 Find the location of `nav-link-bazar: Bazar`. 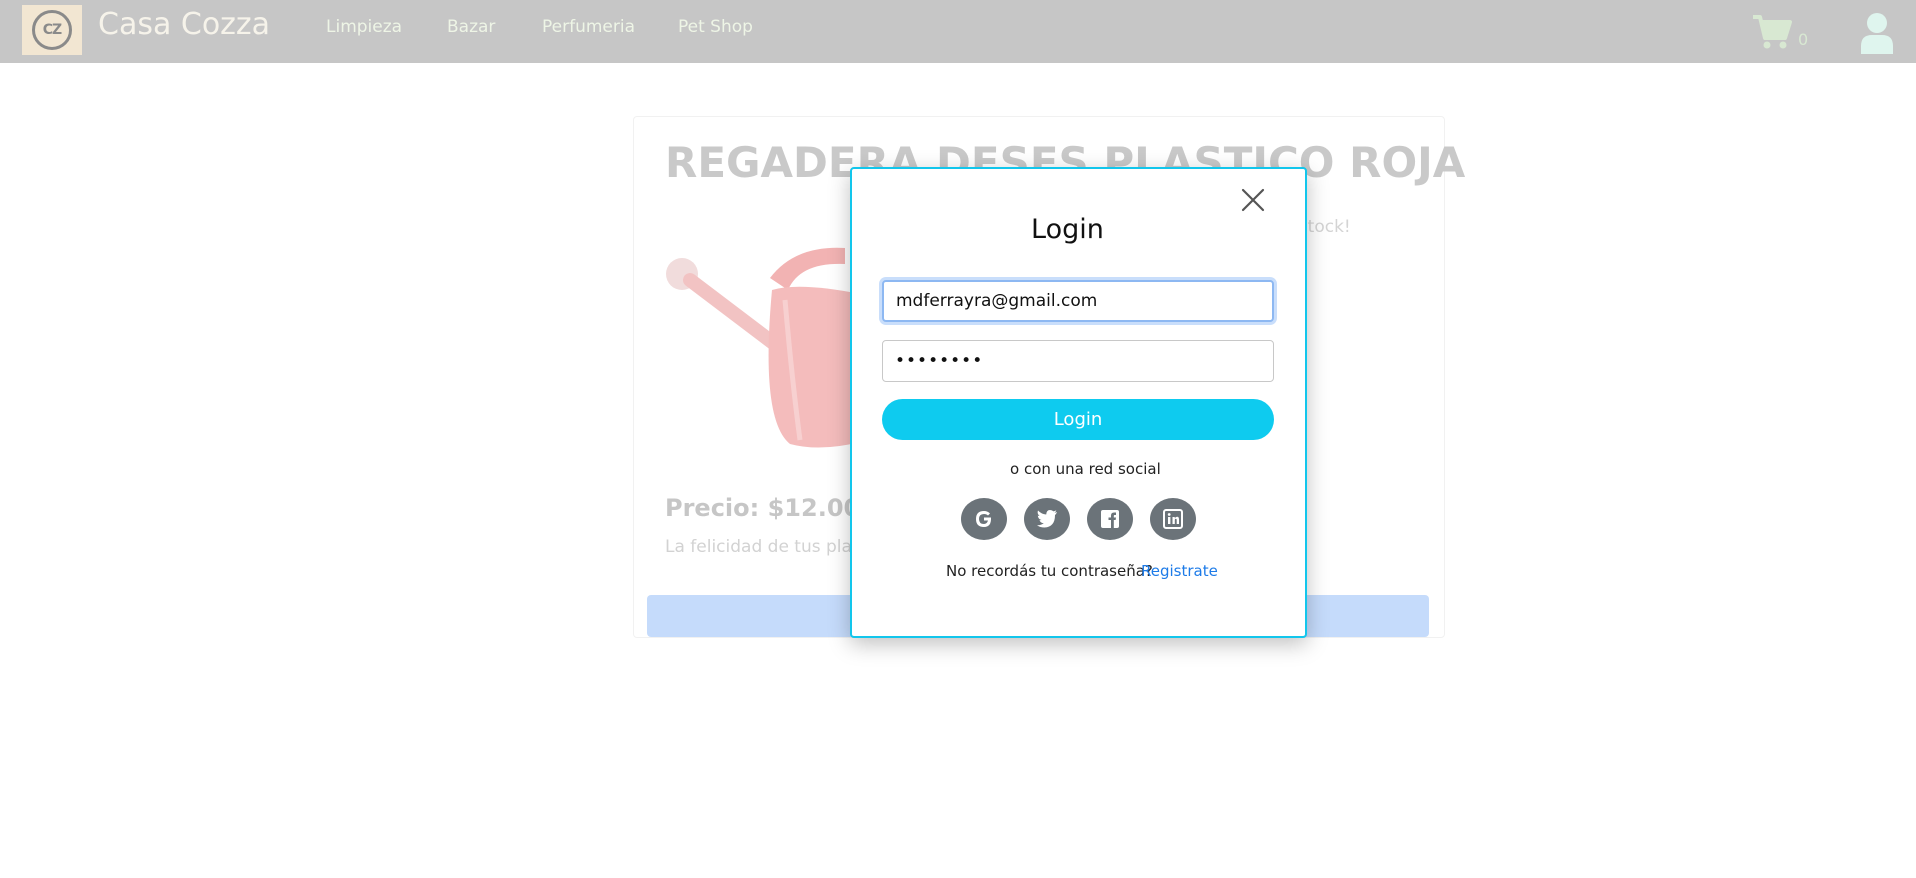

nav-link-bazar: Bazar is located at coordinates (471, 27).